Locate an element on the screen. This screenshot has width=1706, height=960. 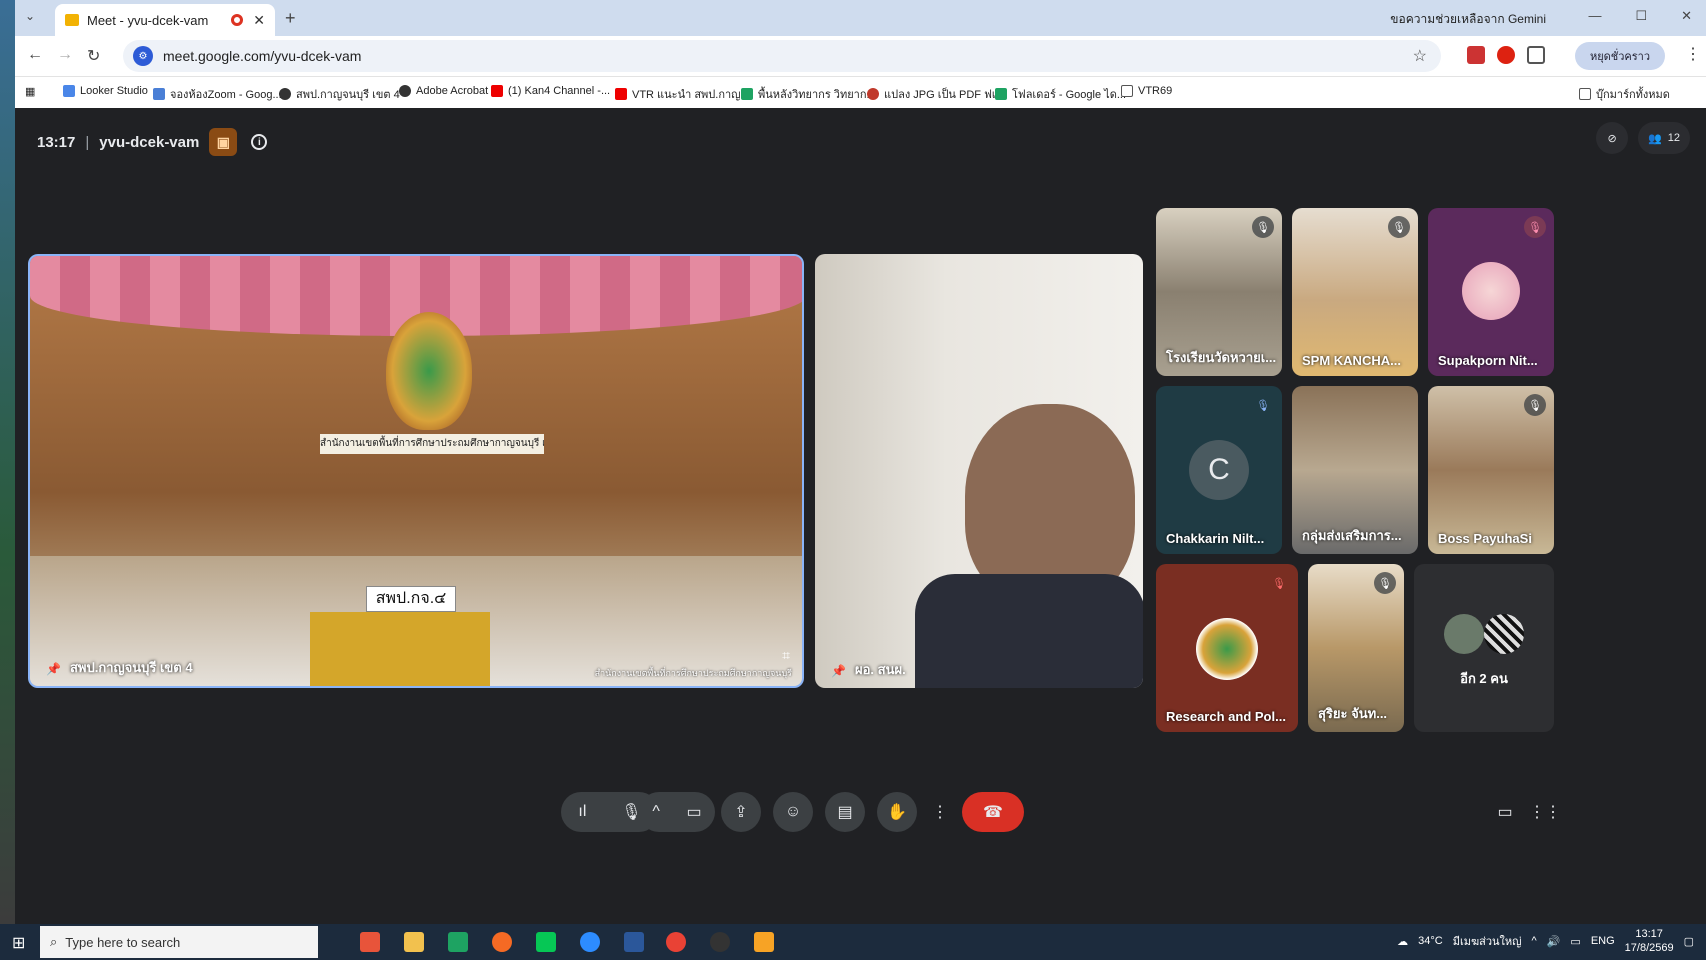
google-drive-icon is located at coordinates (458, 942).